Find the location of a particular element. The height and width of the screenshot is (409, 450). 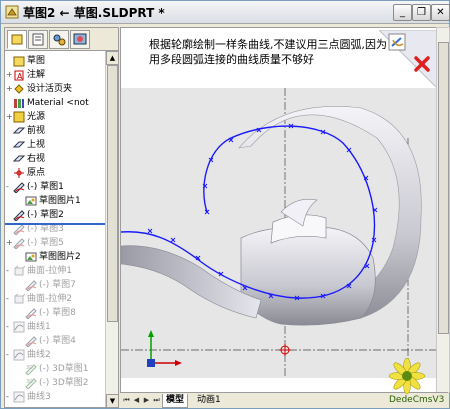

next-tab-button: ▶ is located at coordinates (146, 400).